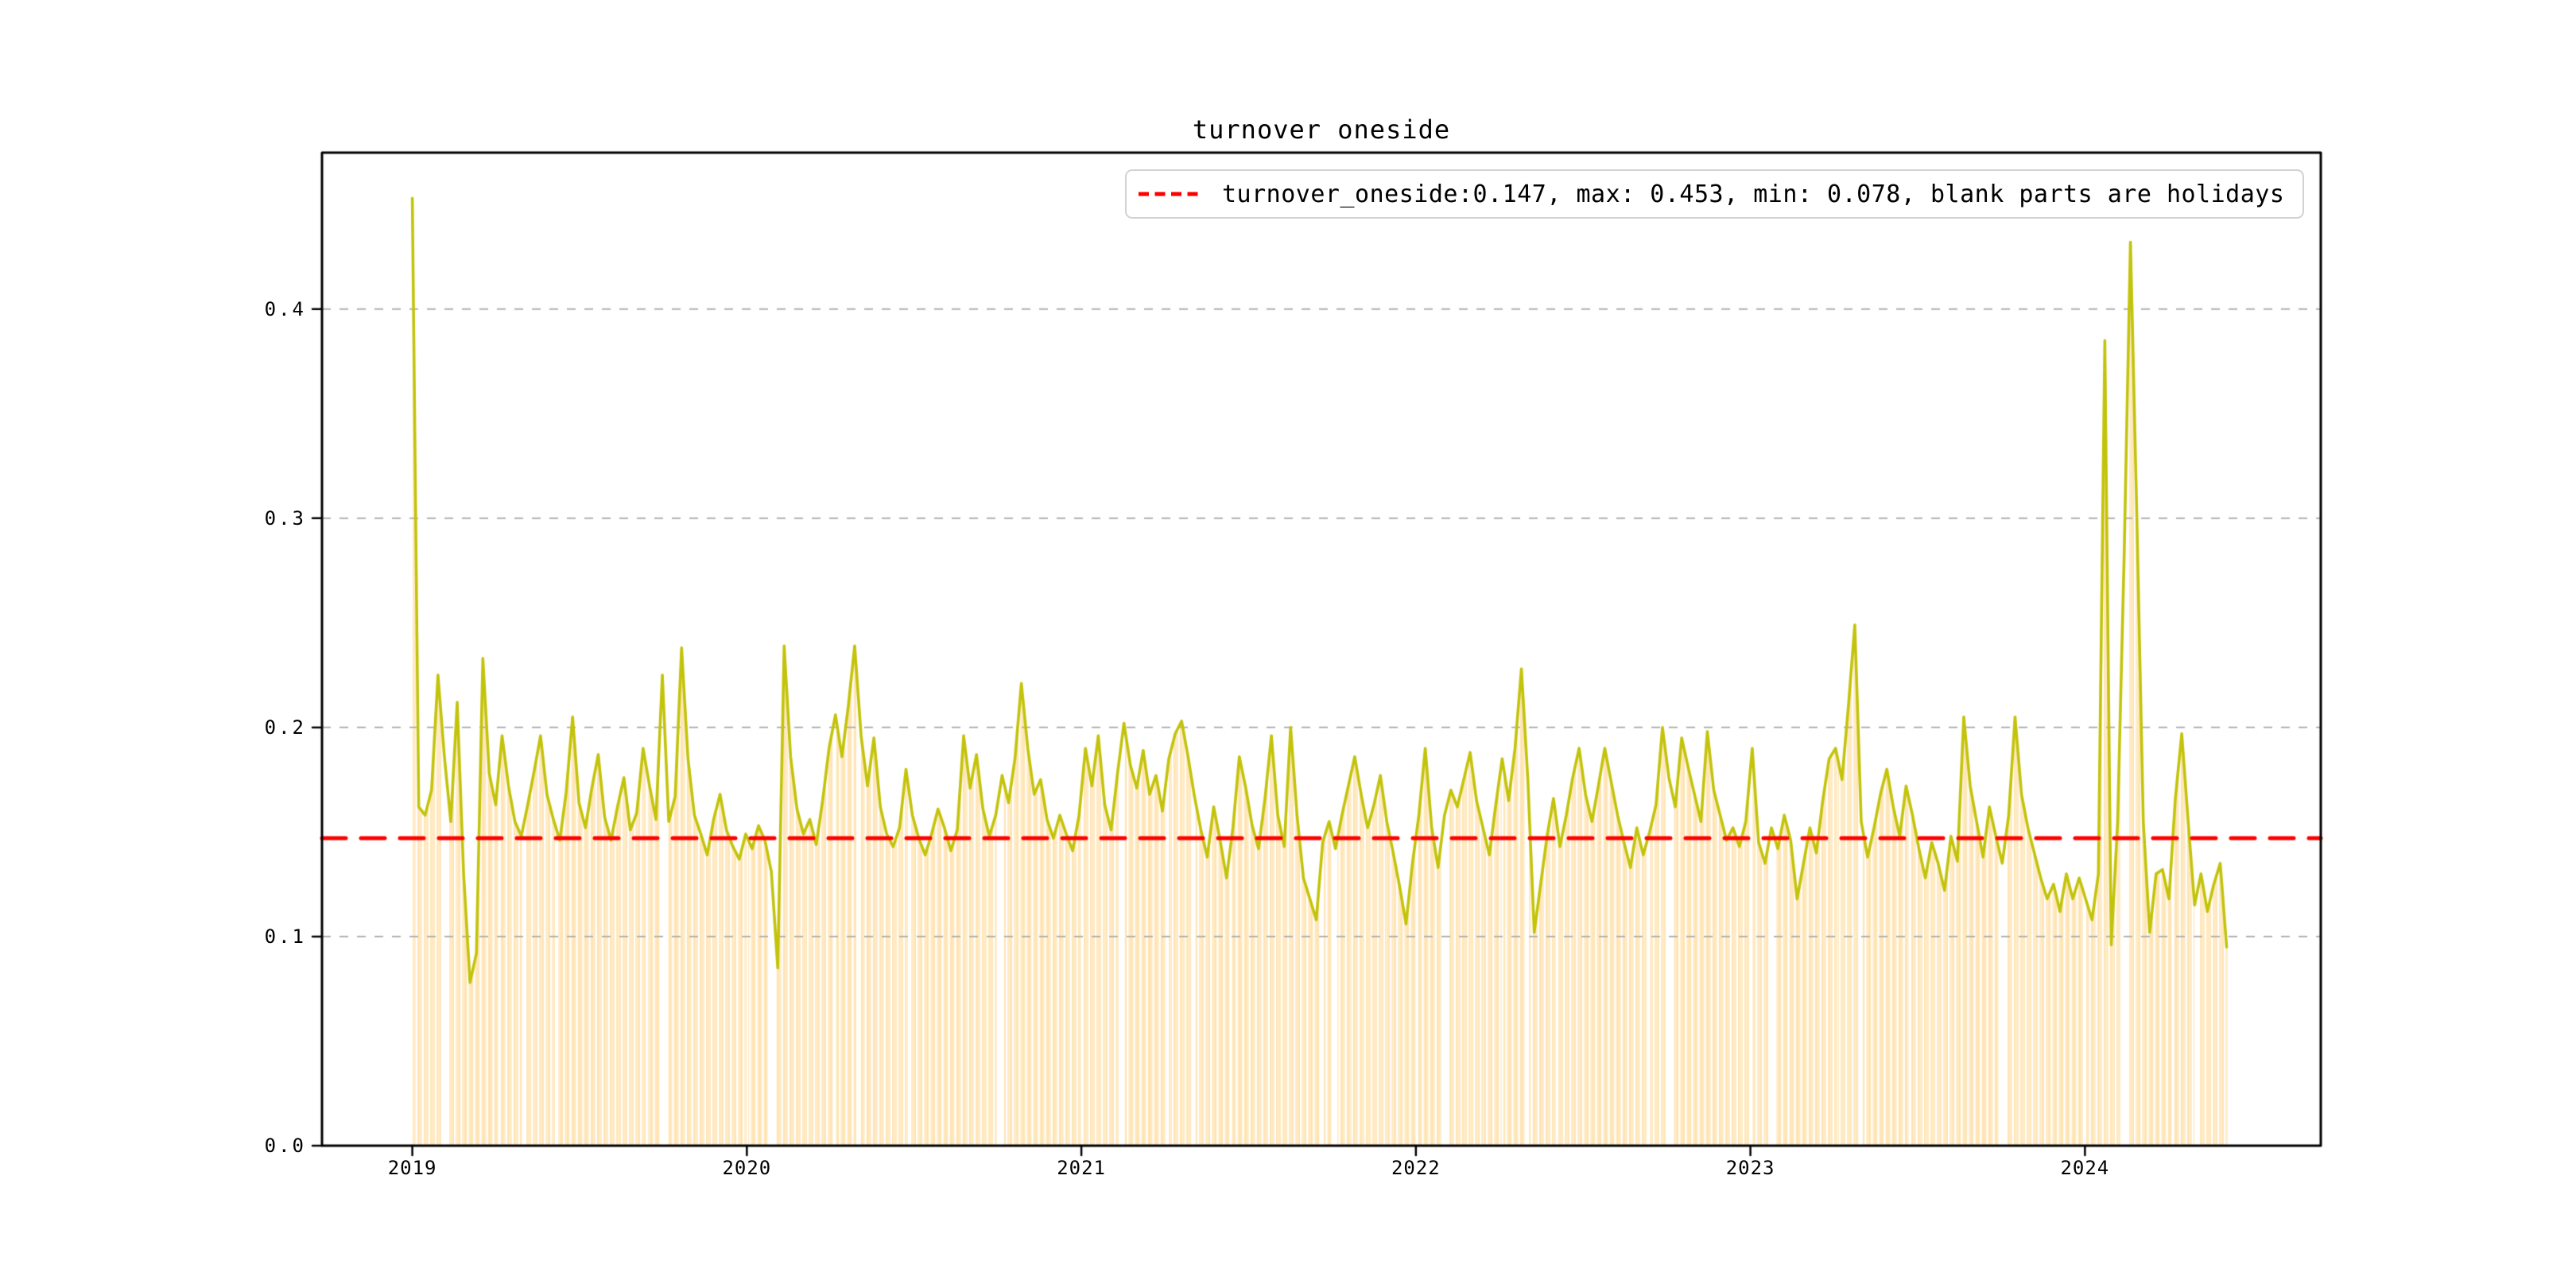 The image size is (2576, 1288). Describe the element at coordinates (285, 936) in the screenshot. I see `y-tick-label: 0.1` at that location.